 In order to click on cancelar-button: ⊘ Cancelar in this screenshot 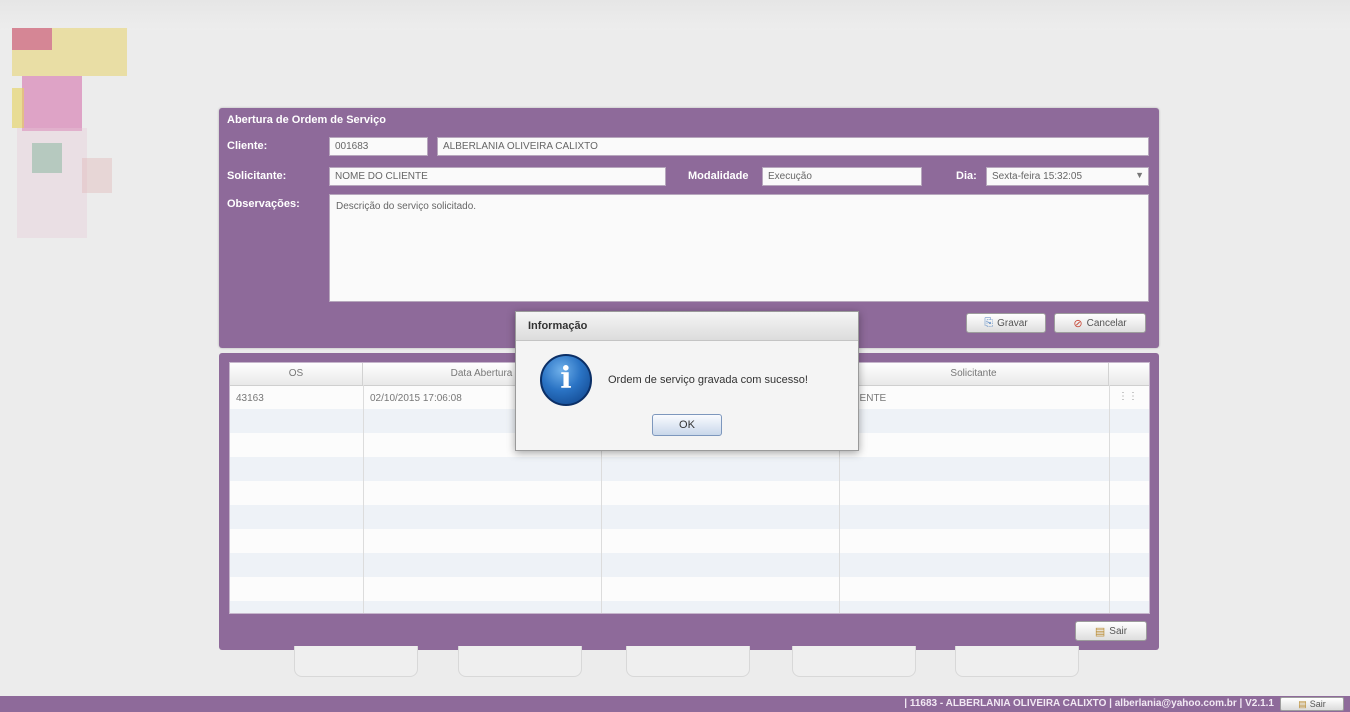, I will do `click(1100, 323)`.